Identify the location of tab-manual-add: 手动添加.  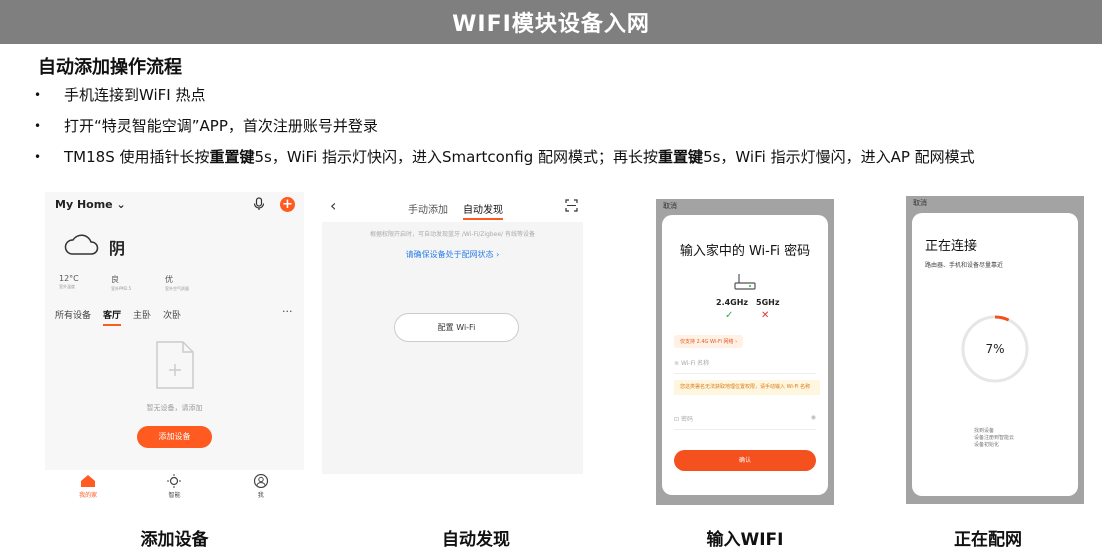
(428, 208).